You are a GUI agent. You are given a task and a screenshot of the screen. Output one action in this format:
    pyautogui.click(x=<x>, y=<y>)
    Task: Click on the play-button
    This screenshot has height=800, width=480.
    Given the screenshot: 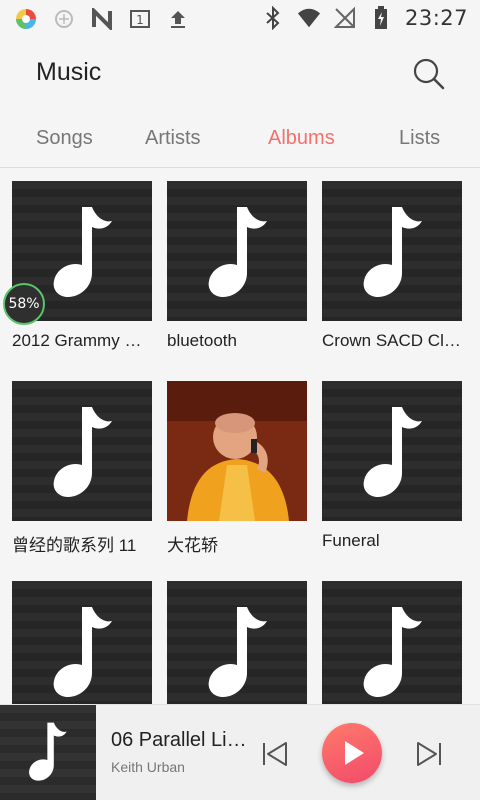 What is the action you would take?
    pyautogui.click(x=352, y=753)
    